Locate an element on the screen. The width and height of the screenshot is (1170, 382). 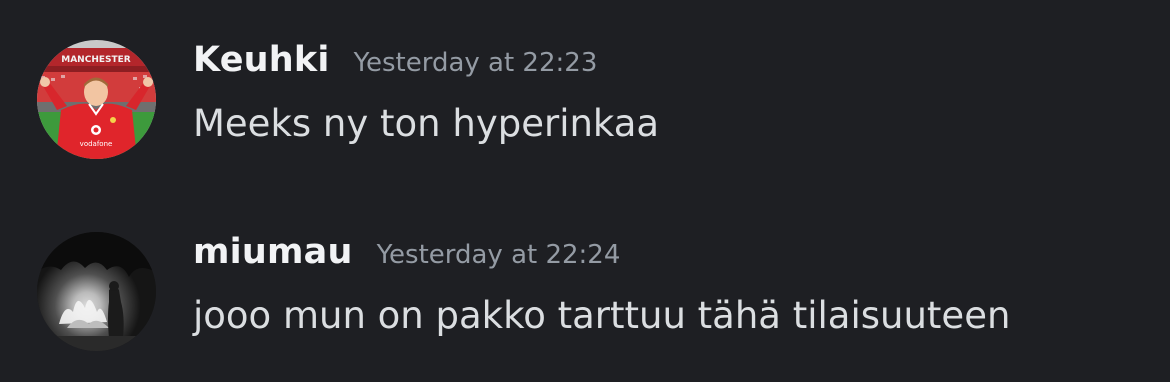
message-header: miumau Yesterday at 22:24 is located at coordinates (406, 257).